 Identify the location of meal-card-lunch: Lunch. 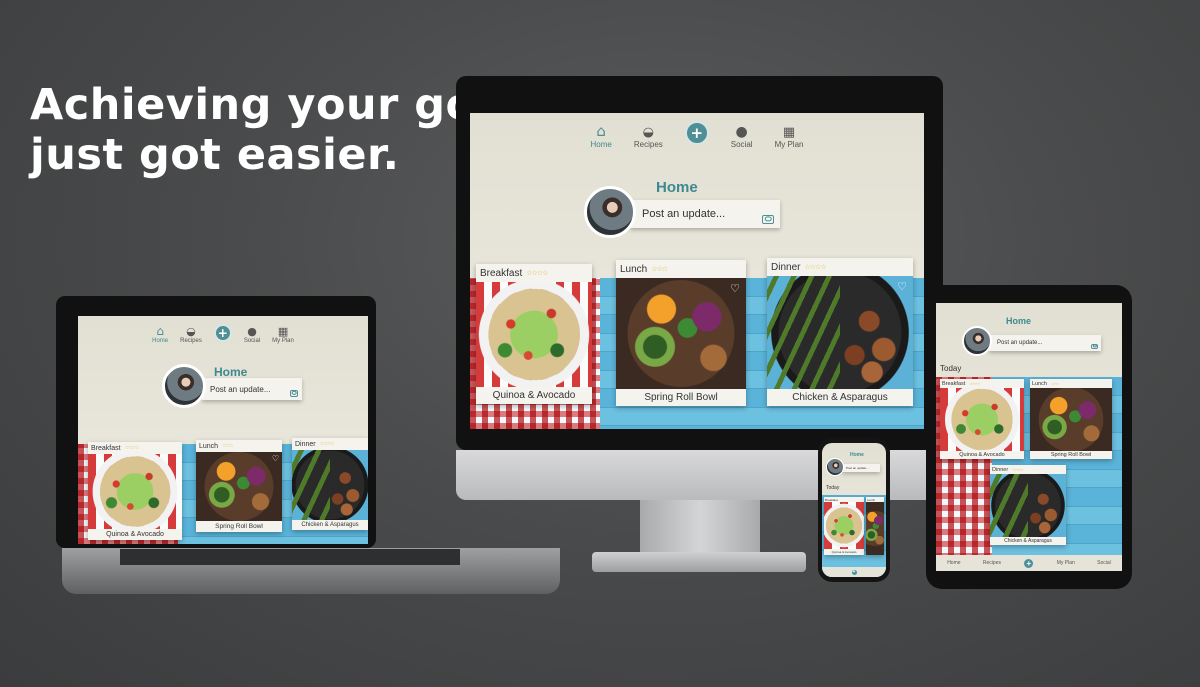
(875, 526).